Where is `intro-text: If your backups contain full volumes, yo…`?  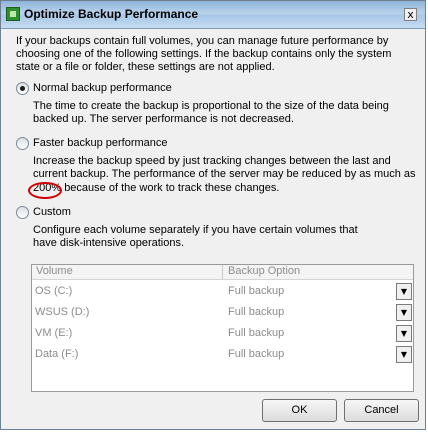 intro-text: If your backups contain full volumes, yo… is located at coordinates (204, 54).